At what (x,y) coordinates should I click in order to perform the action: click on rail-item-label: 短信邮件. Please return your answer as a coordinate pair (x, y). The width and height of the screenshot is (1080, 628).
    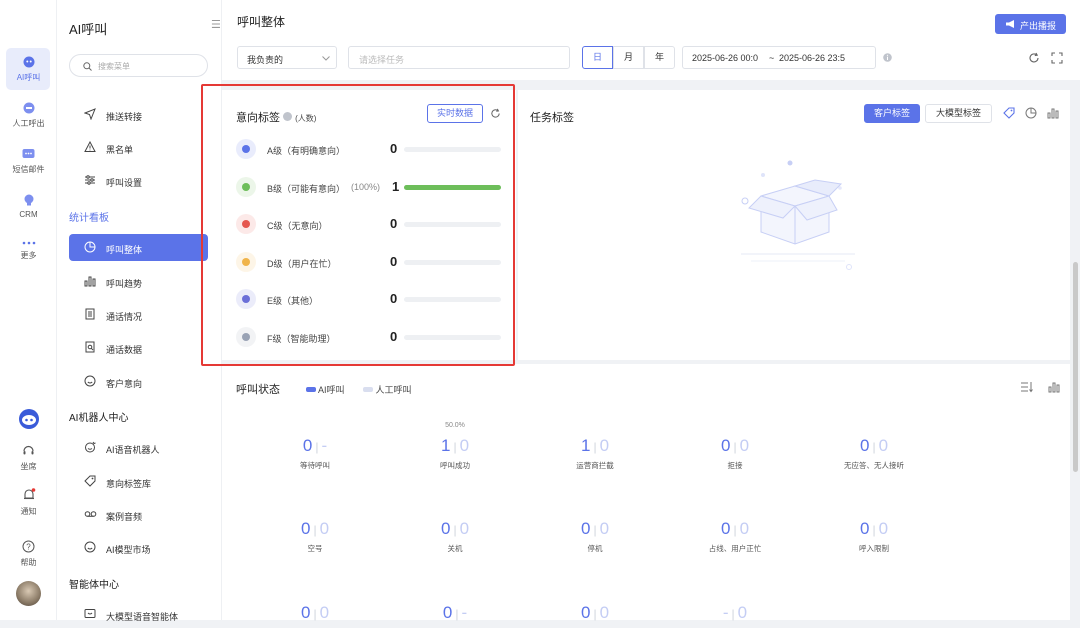
    Looking at the image, I should click on (28, 169).